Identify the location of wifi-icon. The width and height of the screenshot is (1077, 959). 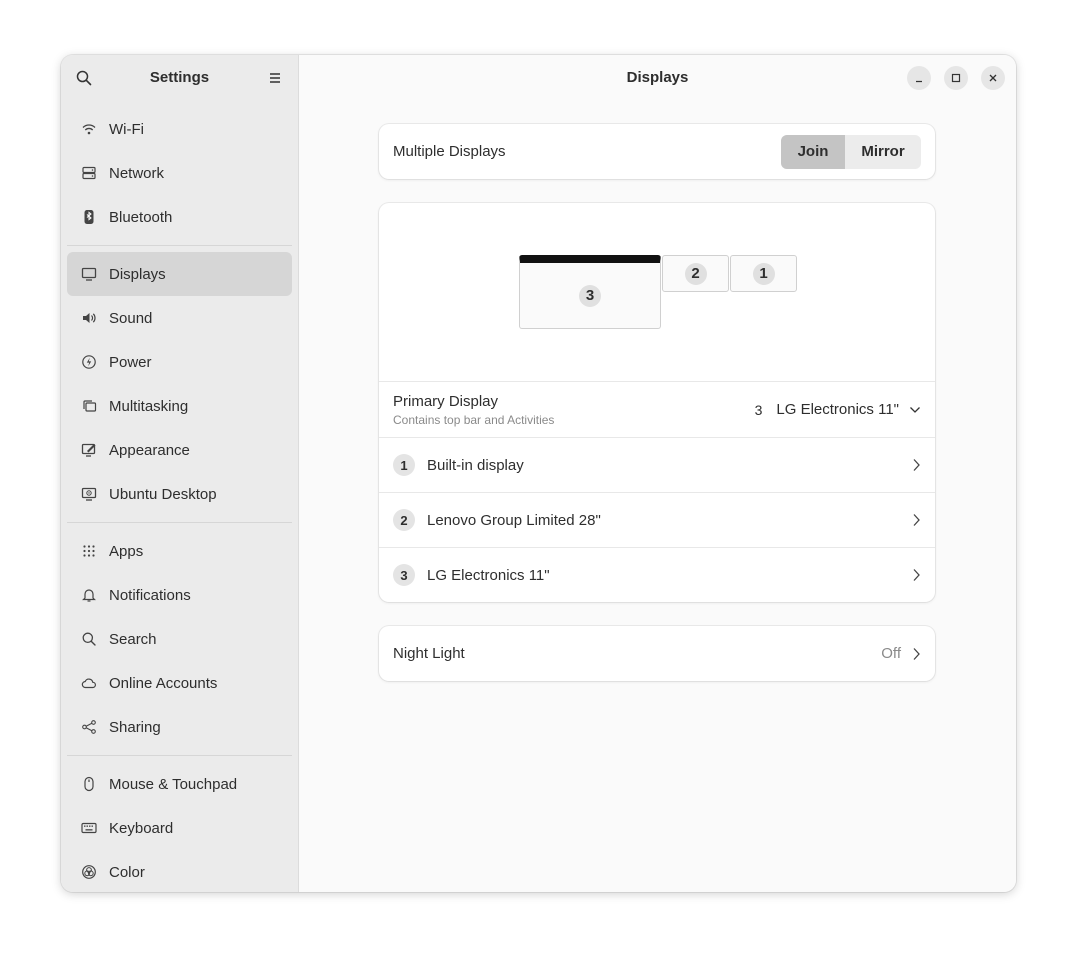
(89, 129).